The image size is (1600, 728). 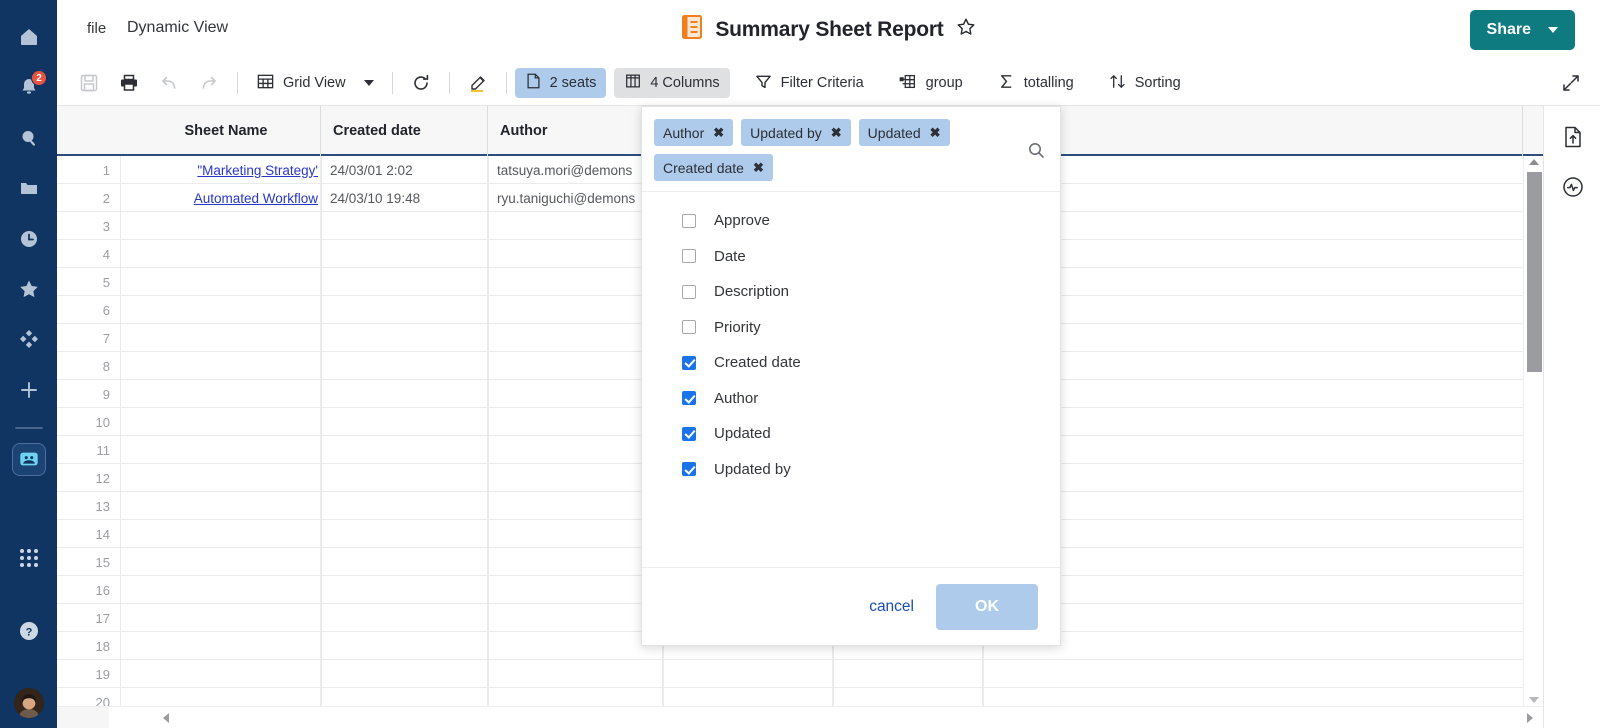 I want to click on grid-header-author: Author, so click(x=575, y=131).